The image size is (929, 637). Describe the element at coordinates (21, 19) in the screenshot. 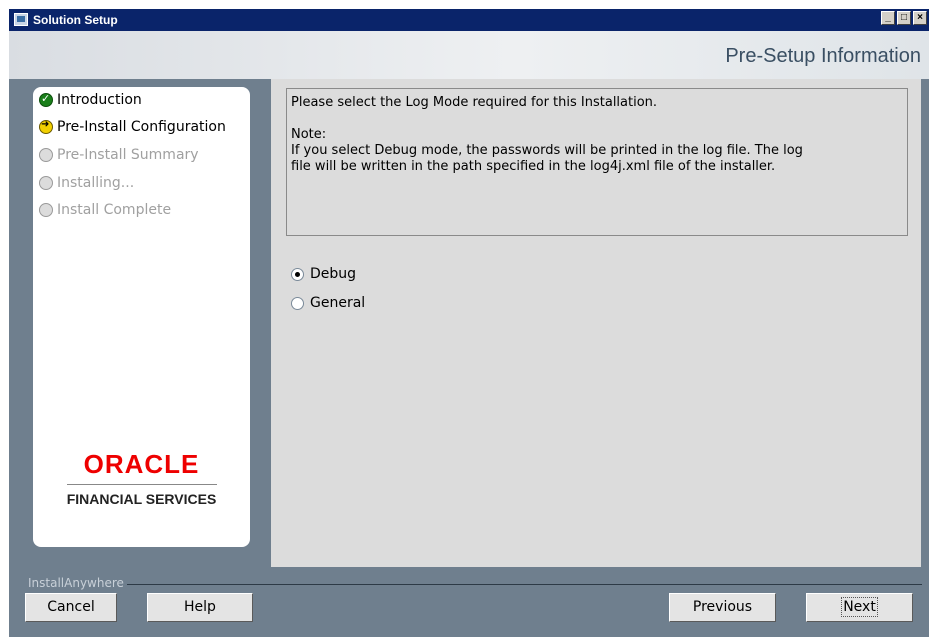

I see `app-window-icon` at that location.